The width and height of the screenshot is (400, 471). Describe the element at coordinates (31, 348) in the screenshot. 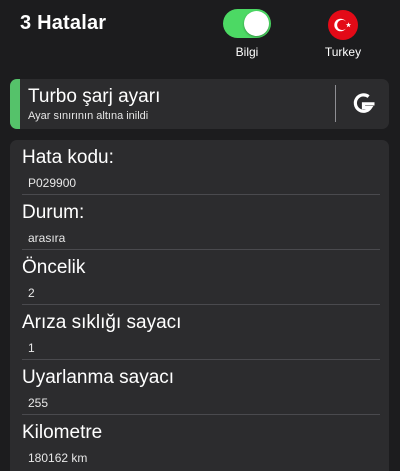

I see `detail-value: 1` at that location.